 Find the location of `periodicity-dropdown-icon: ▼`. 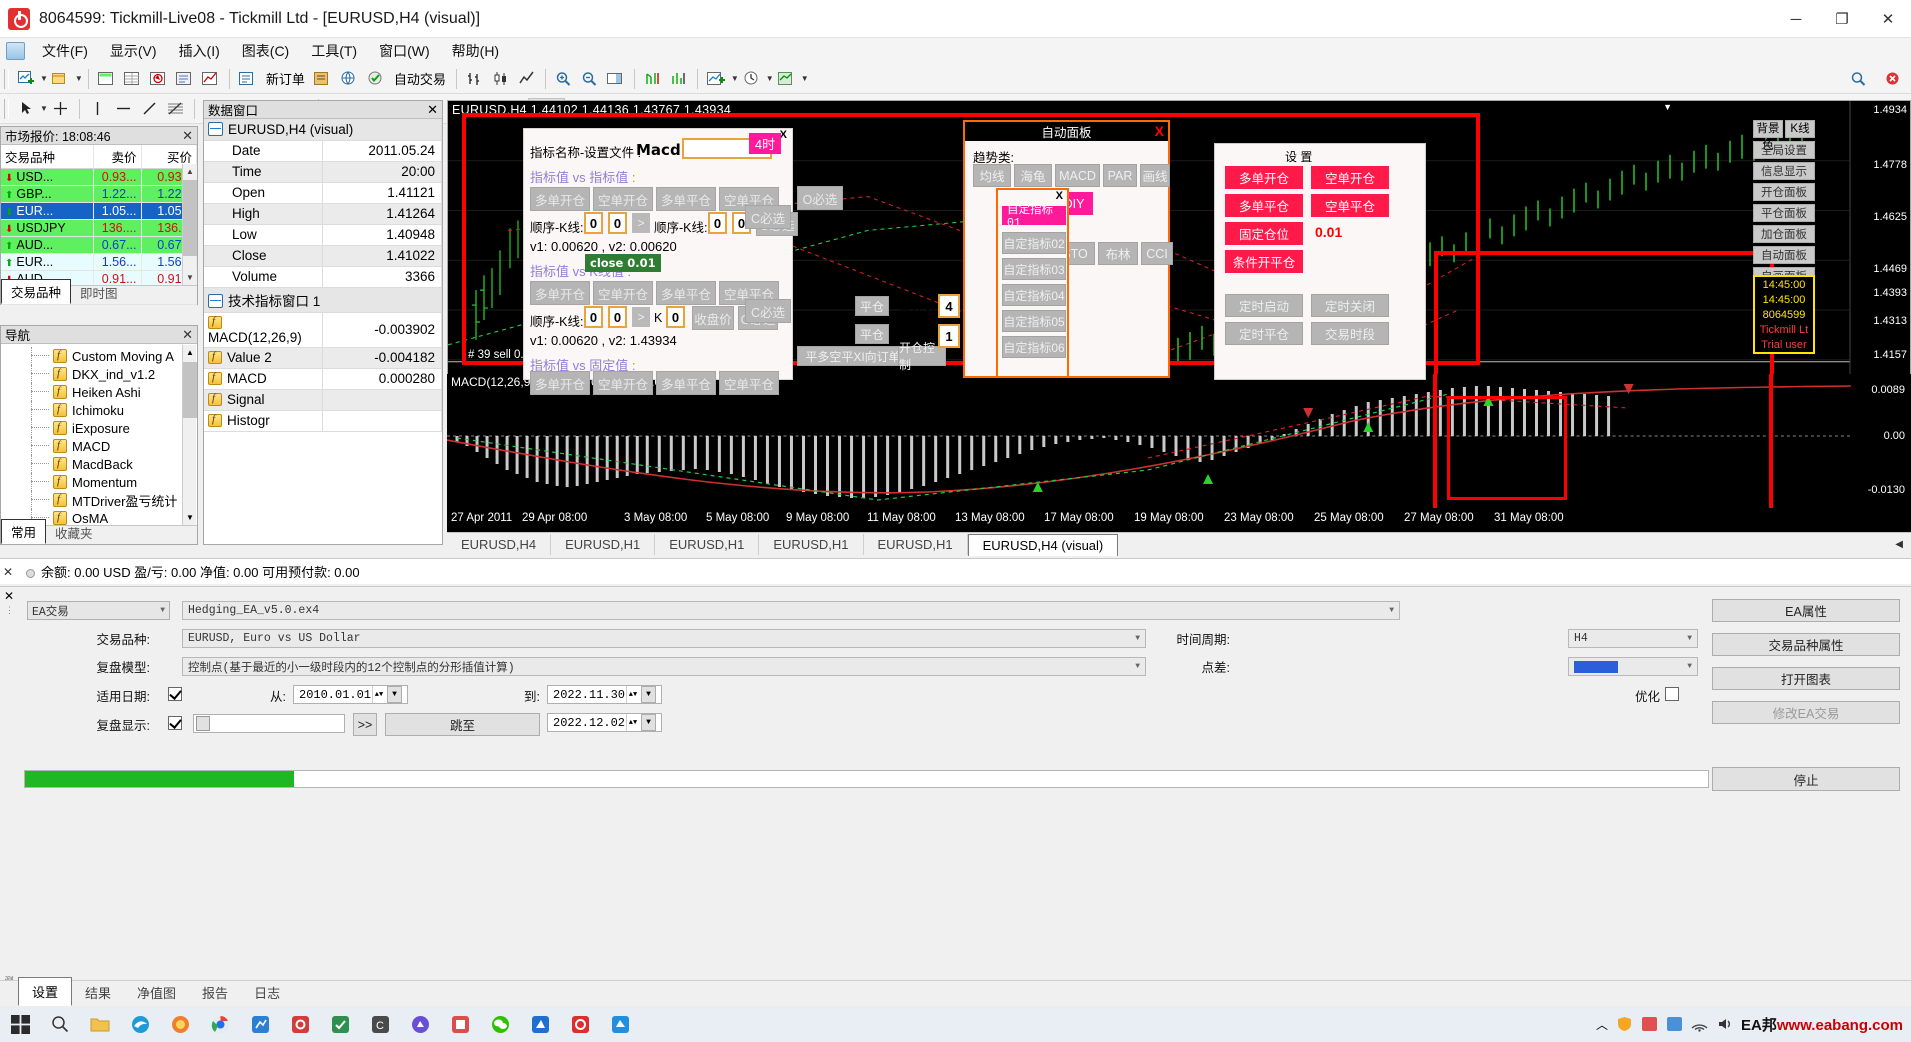

periodicity-dropdown-icon: ▼ is located at coordinates (770, 78).